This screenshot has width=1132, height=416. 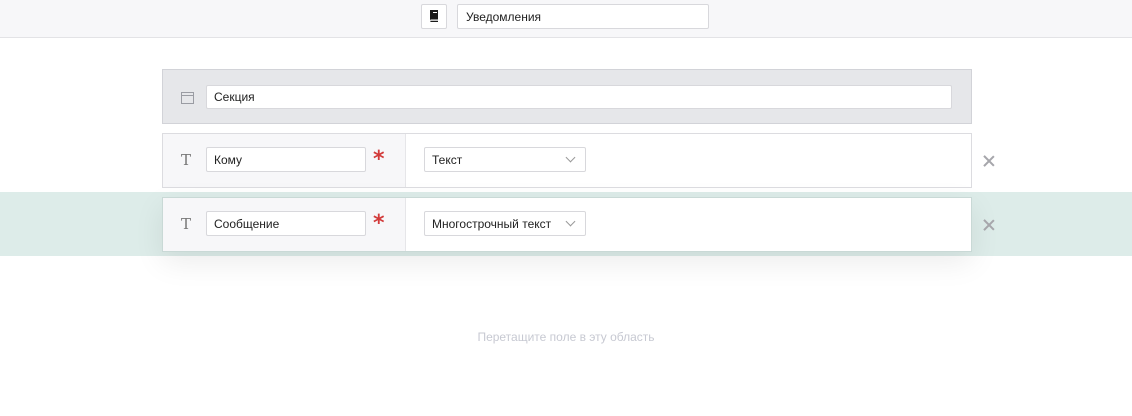 I want to click on top-bar, so click(x=566, y=19).